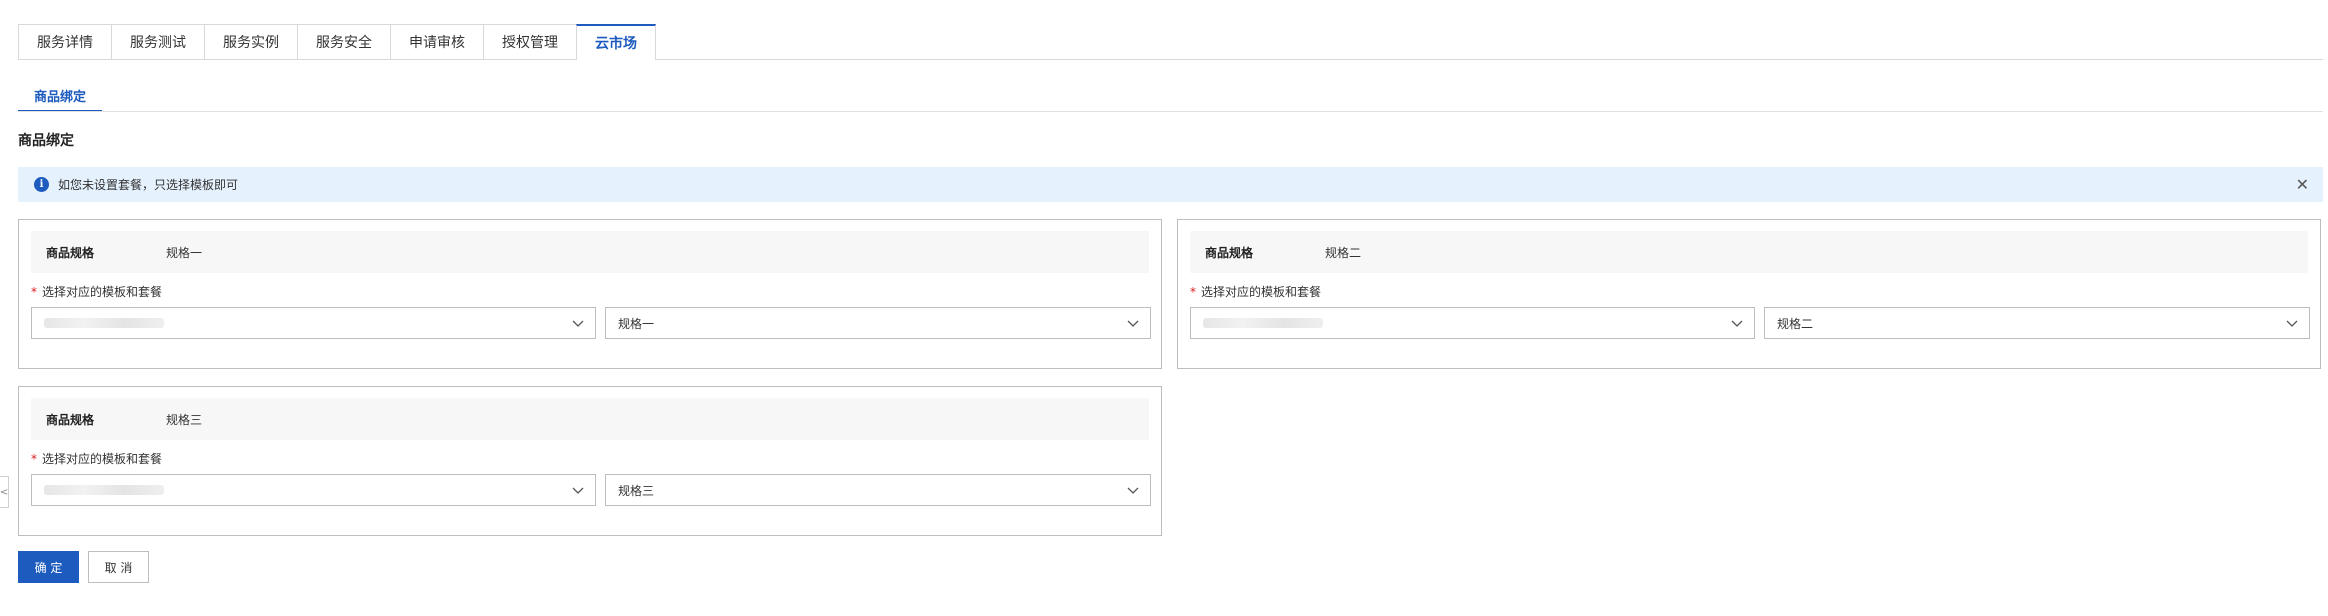 This screenshot has width=2328, height=616. What do you see at coordinates (437, 41) in the screenshot?
I see `tab-application-review: 申请审核` at bounding box center [437, 41].